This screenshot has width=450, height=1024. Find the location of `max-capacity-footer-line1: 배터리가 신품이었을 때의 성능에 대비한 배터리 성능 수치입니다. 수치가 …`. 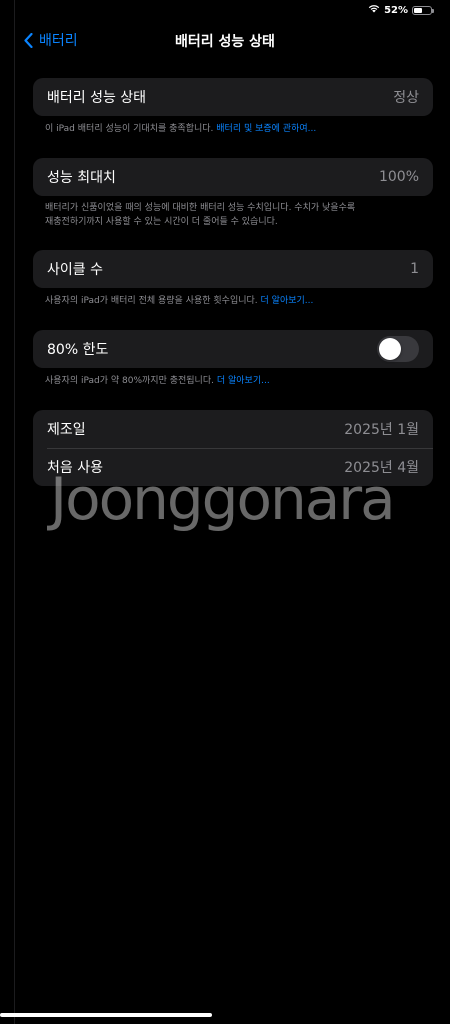

max-capacity-footer-line1: 배터리가 신품이었을 때의 성능에 대비한 배터리 성능 수치입니다. 수치가 … is located at coordinates (200, 208).